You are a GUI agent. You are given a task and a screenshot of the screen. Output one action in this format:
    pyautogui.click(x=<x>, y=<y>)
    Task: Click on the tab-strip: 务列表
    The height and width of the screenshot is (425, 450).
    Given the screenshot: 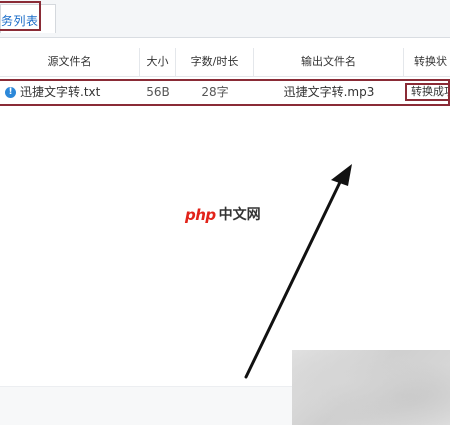 What is the action you would take?
    pyautogui.click(x=225, y=19)
    